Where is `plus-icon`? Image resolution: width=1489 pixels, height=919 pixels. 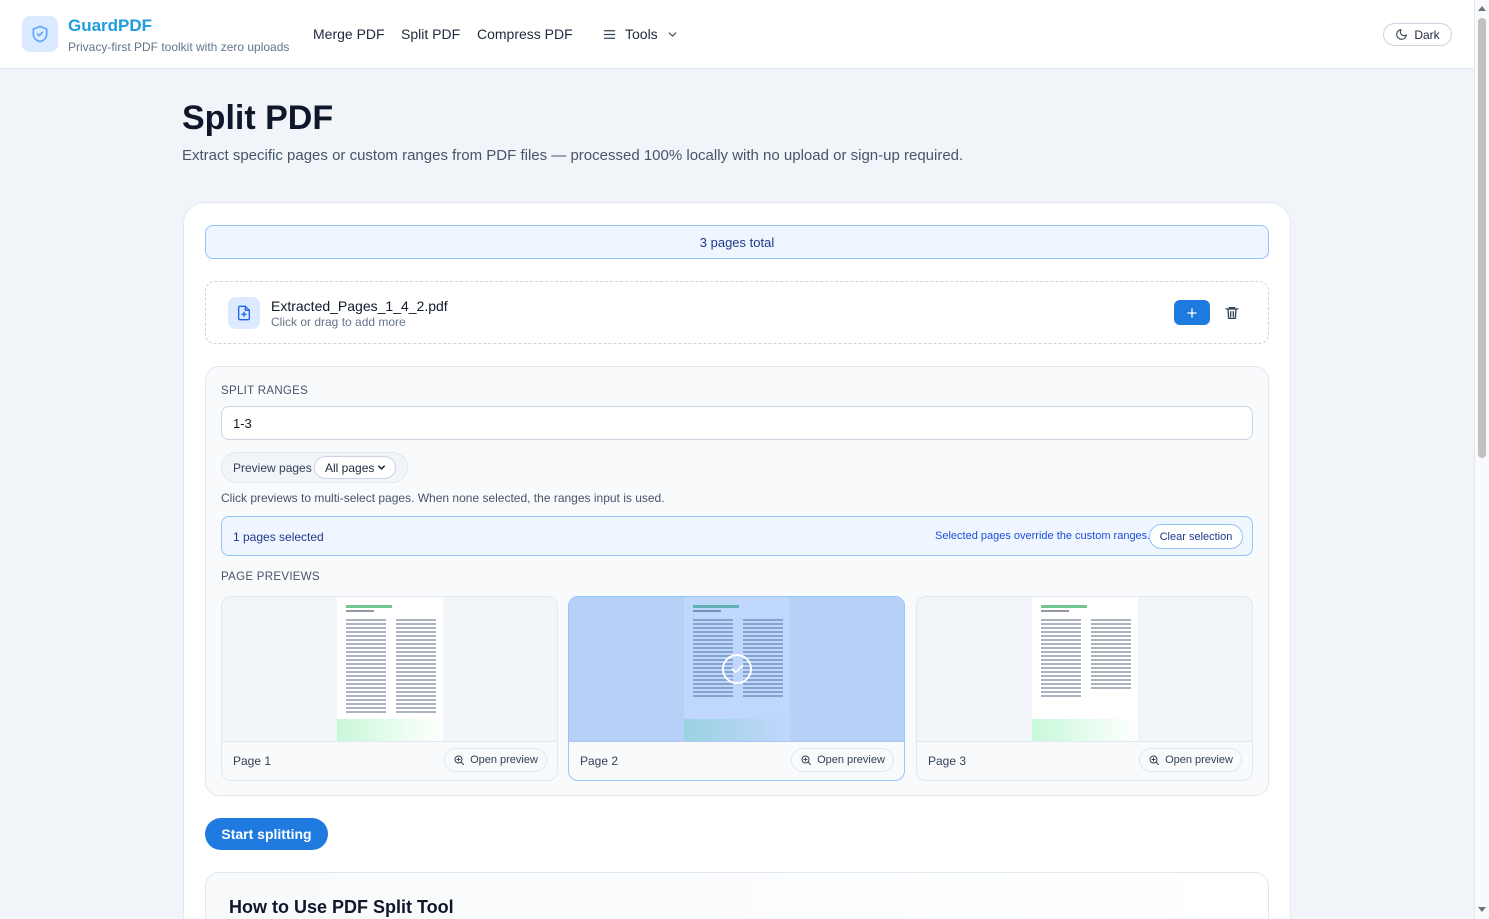 plus-icon is located at coordinates (1192, 312).